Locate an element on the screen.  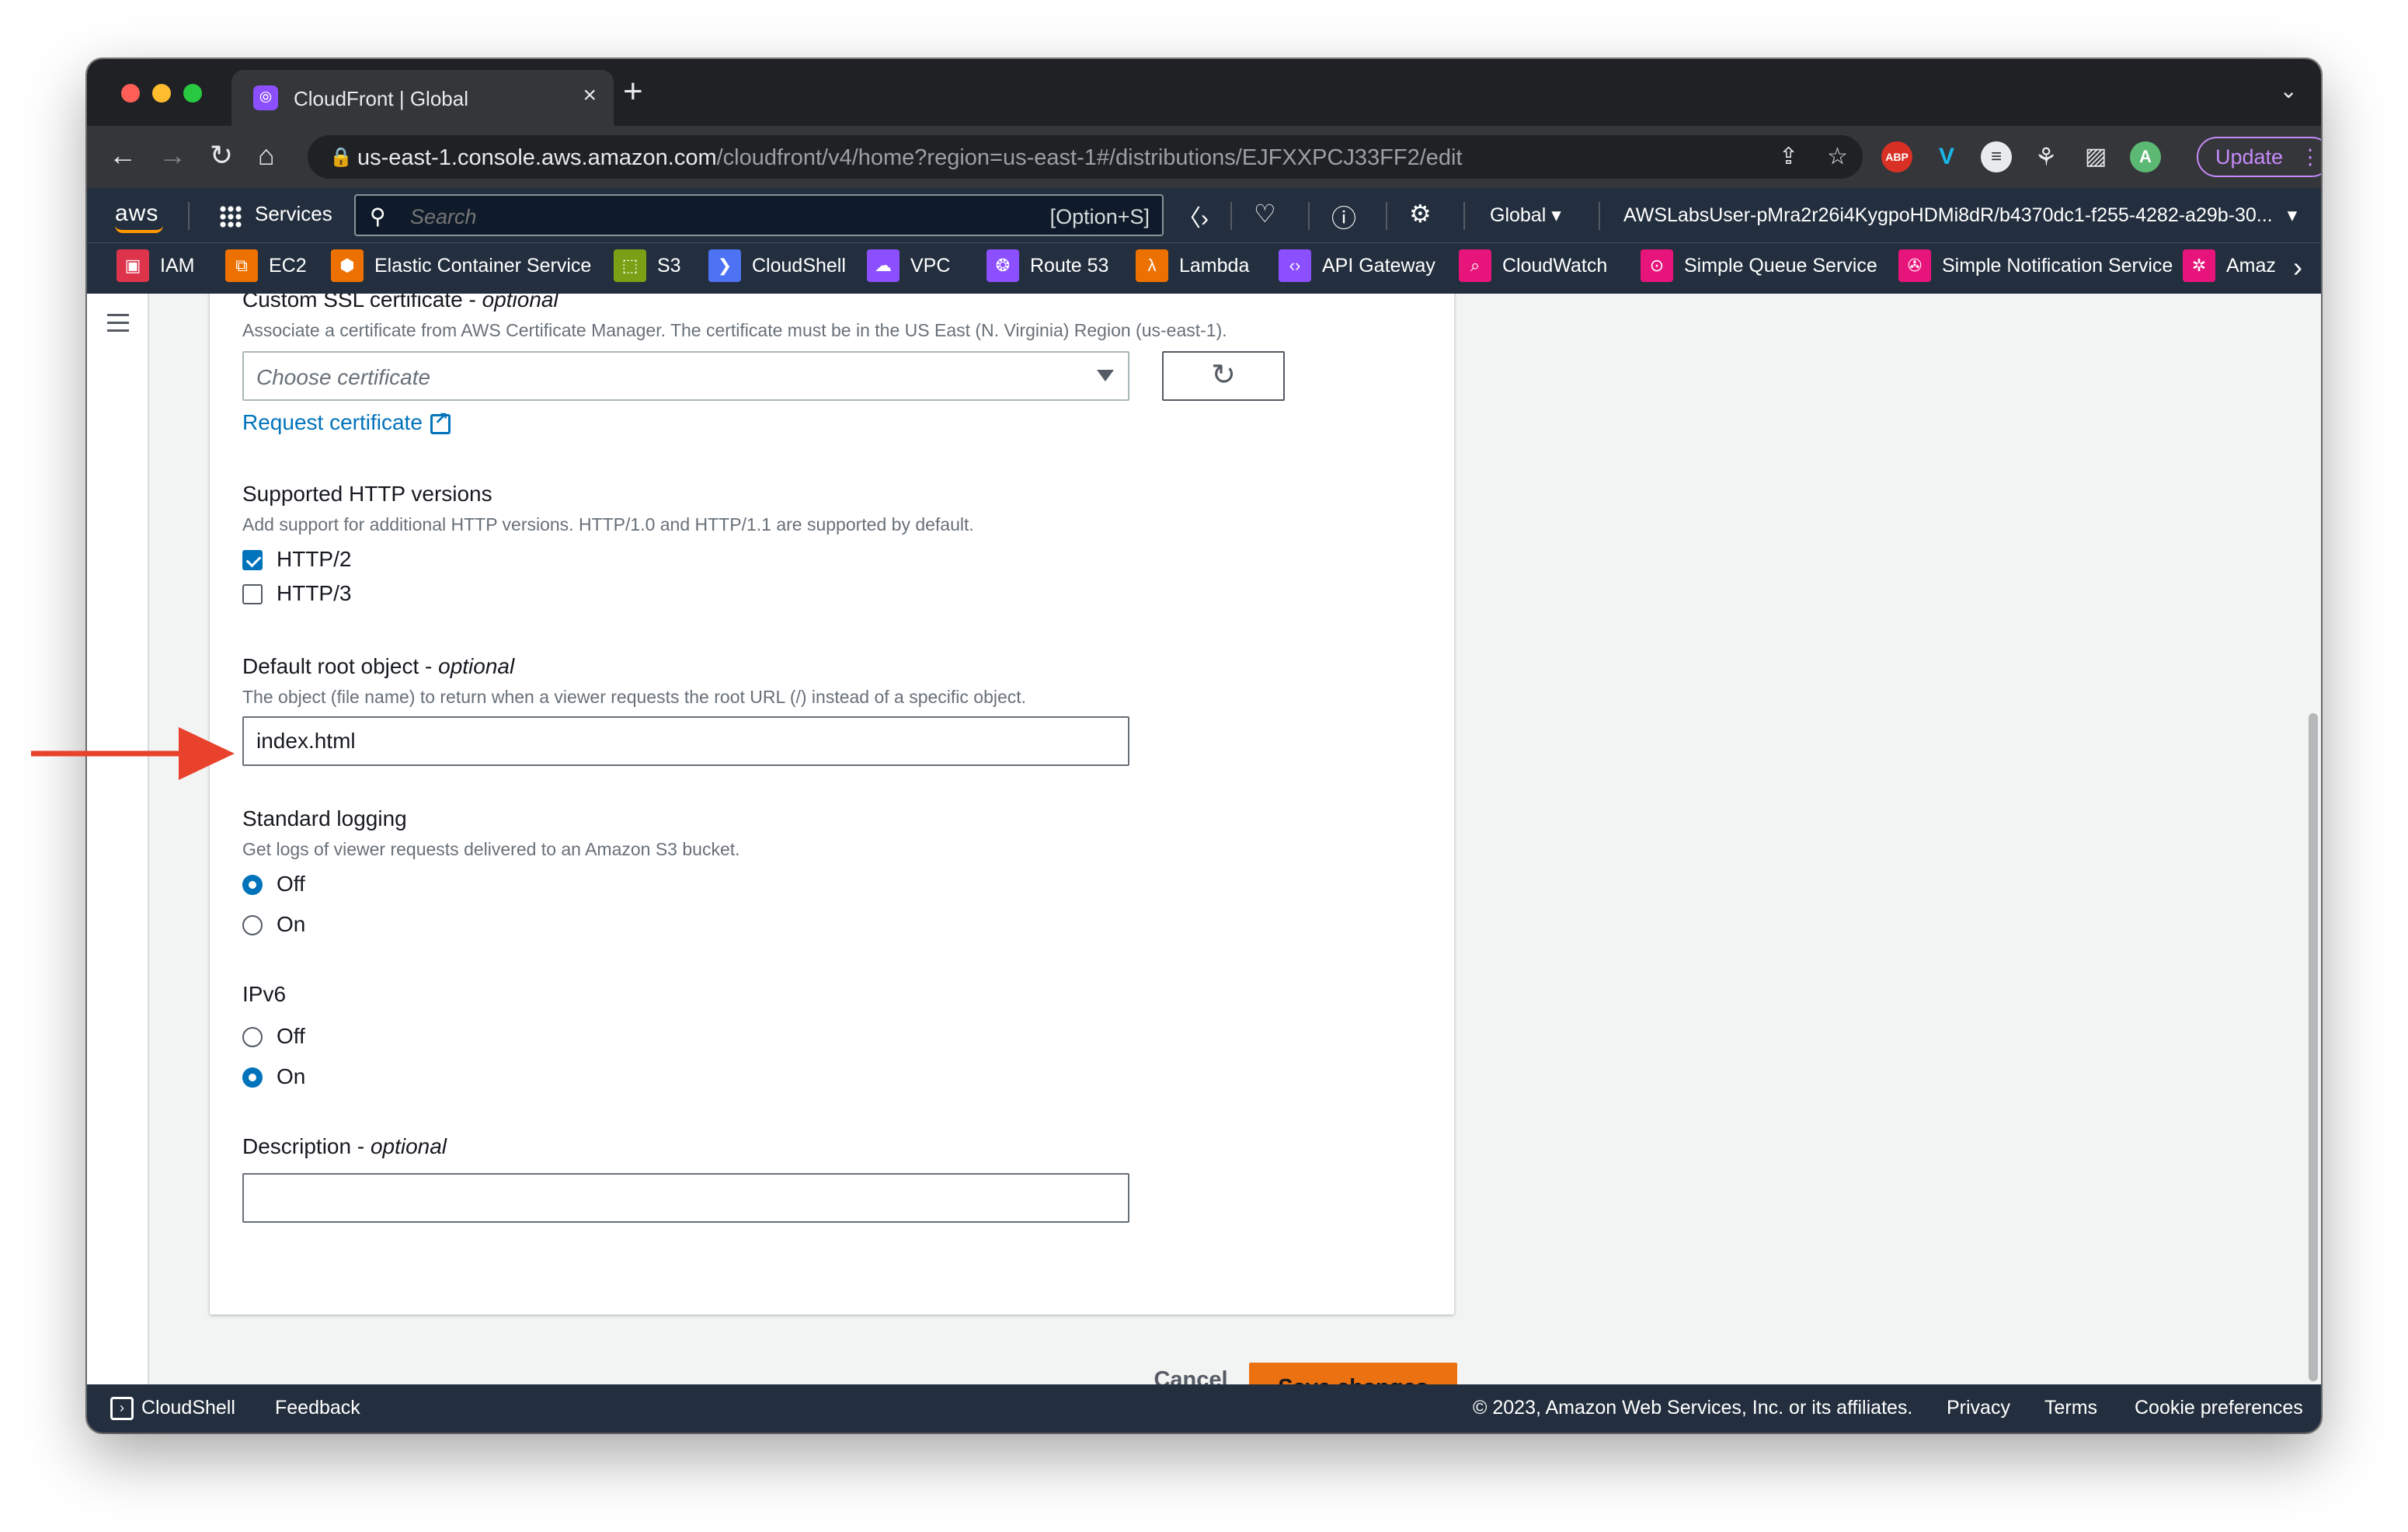
profile-avatar: A is located at coordinates (2145, 157).